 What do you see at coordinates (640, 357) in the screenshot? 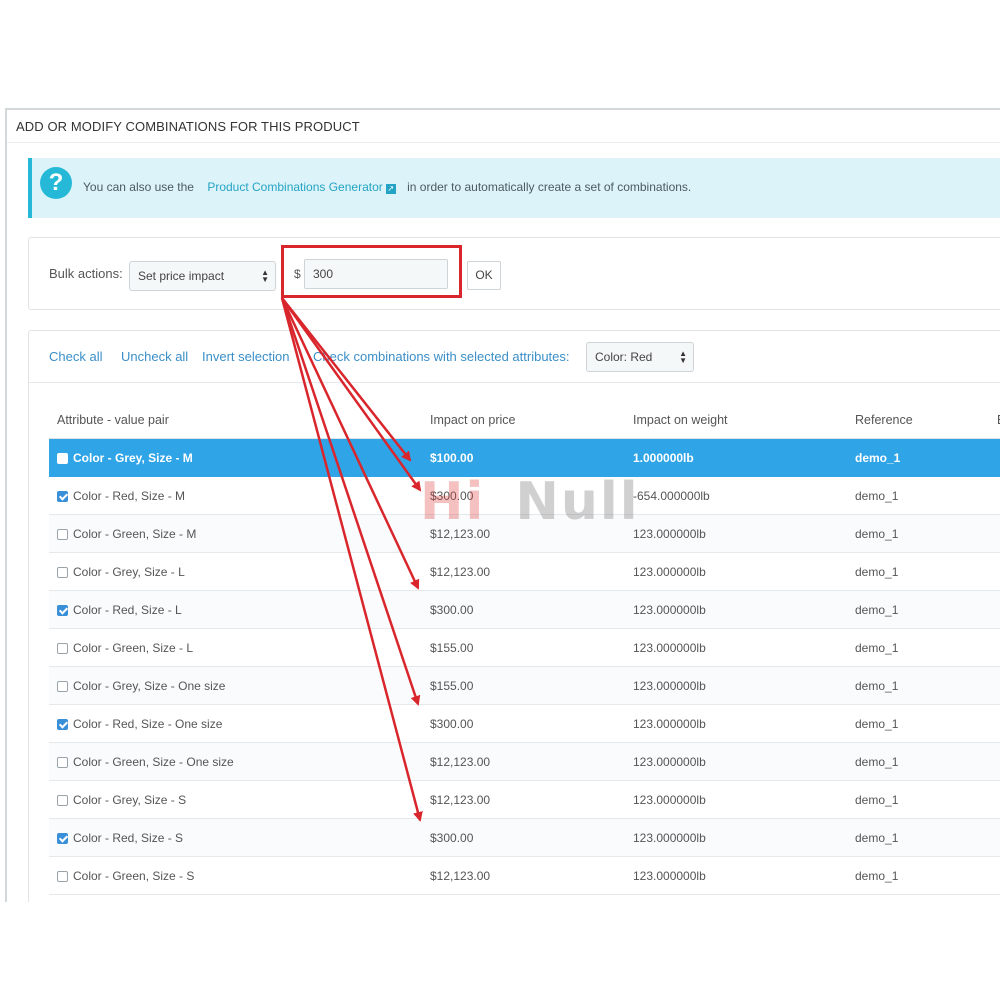
I see `attribute-filter-select: Color: Red ▲ ▼` at bounding box center [640, 357].